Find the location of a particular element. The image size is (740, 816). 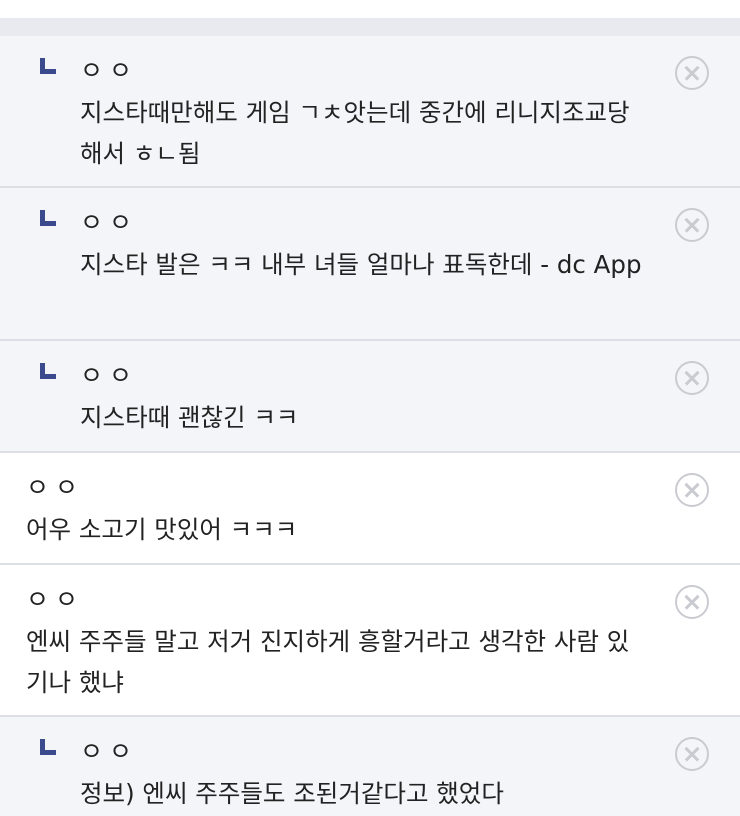

comment-text: 어우 소고기 맛있어 ㅋㅋㅋ is located at coordinates (162, 529).